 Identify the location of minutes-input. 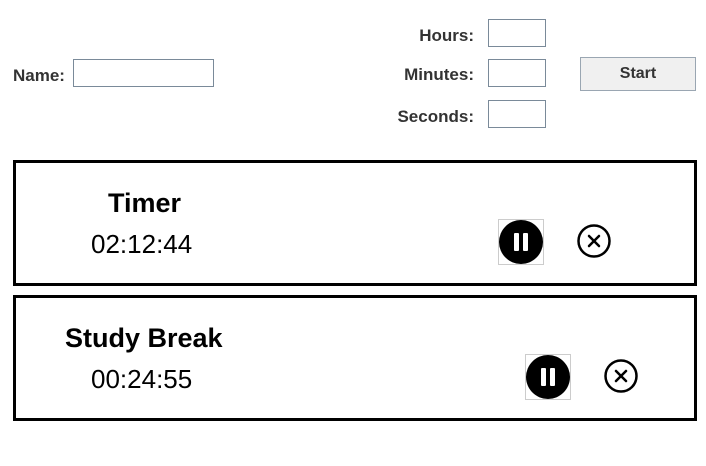
(517, 73).